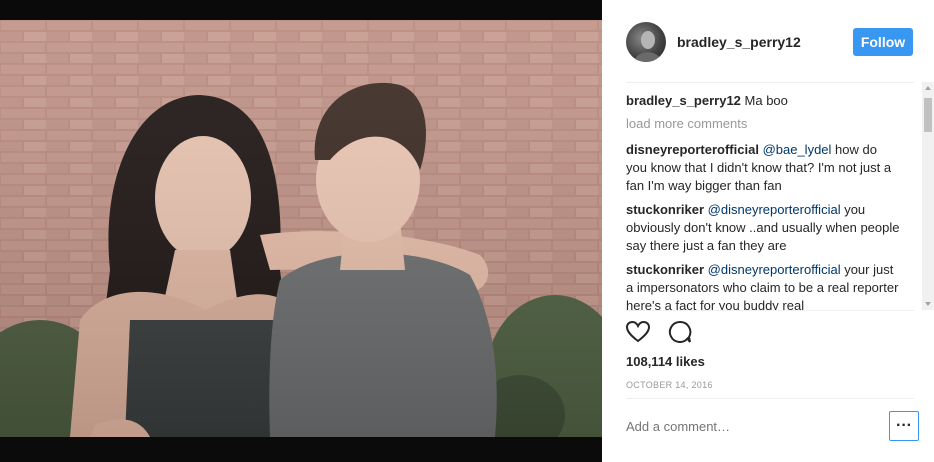  I want to click on comment-mention-link: @bae_lydel, so click(797, 149).